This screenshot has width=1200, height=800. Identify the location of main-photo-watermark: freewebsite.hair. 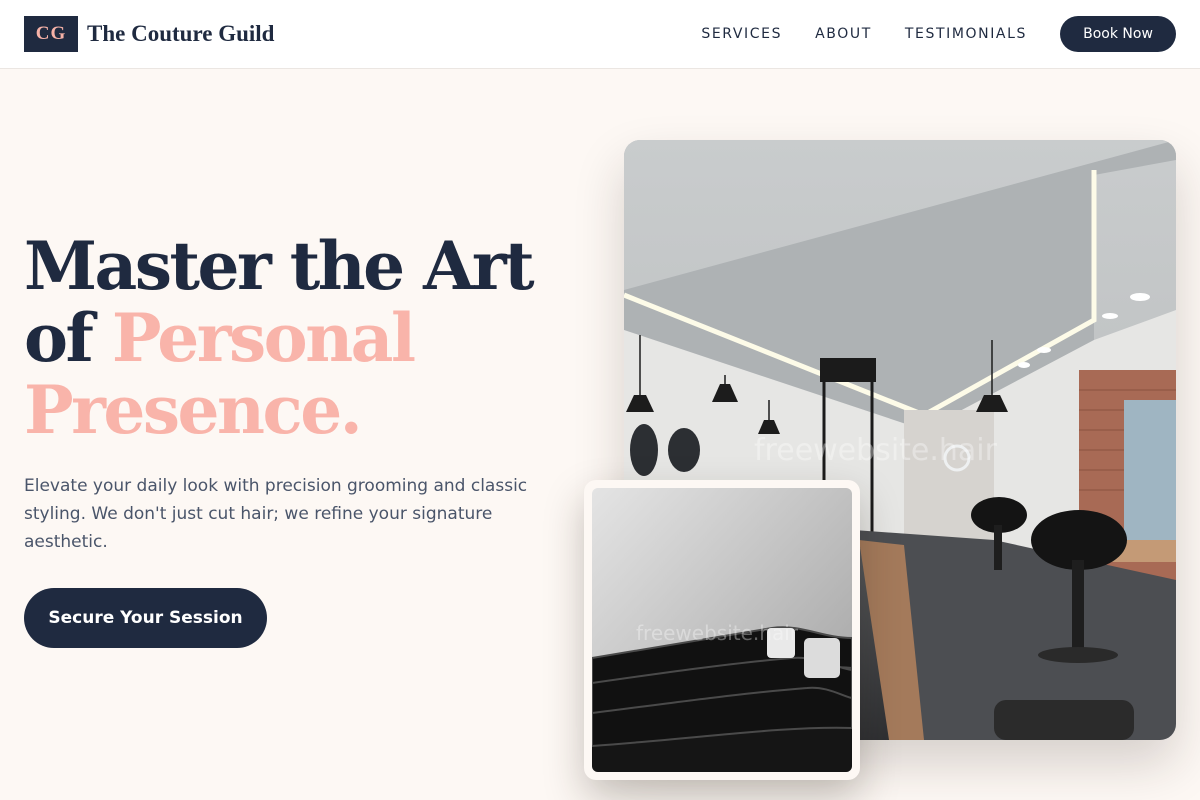
(876, 450).